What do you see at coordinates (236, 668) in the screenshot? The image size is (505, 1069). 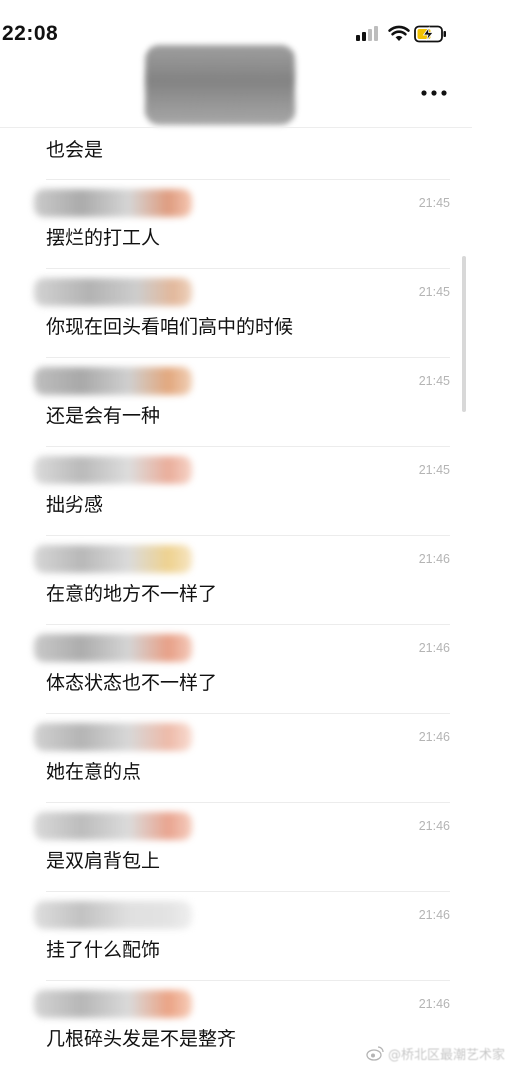 I see `message-item: 21:46 体态状态也不一样了` at bounding box center [236, 668].